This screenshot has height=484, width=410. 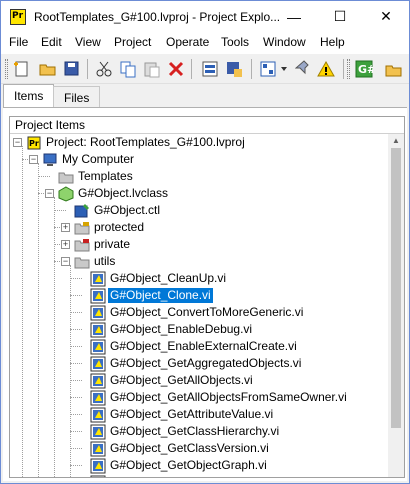 I want to click on tree-row: G#Object_GetObjectGraph.vi, so click(x=199, y=465).